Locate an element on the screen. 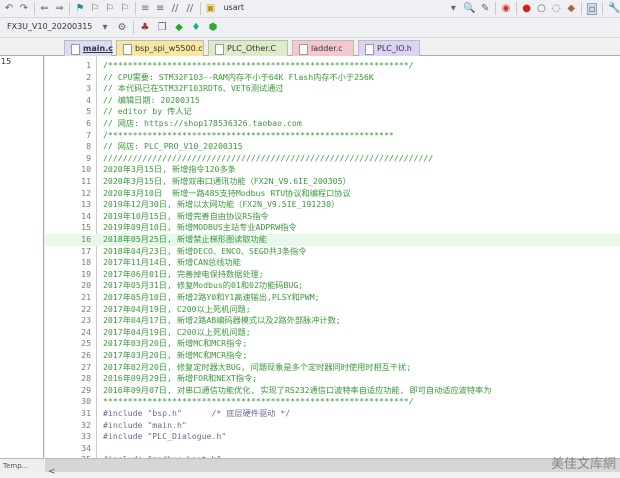  code-text: 2017年04月19日, C200以上死机问题; is located at coordinates (177, 331).